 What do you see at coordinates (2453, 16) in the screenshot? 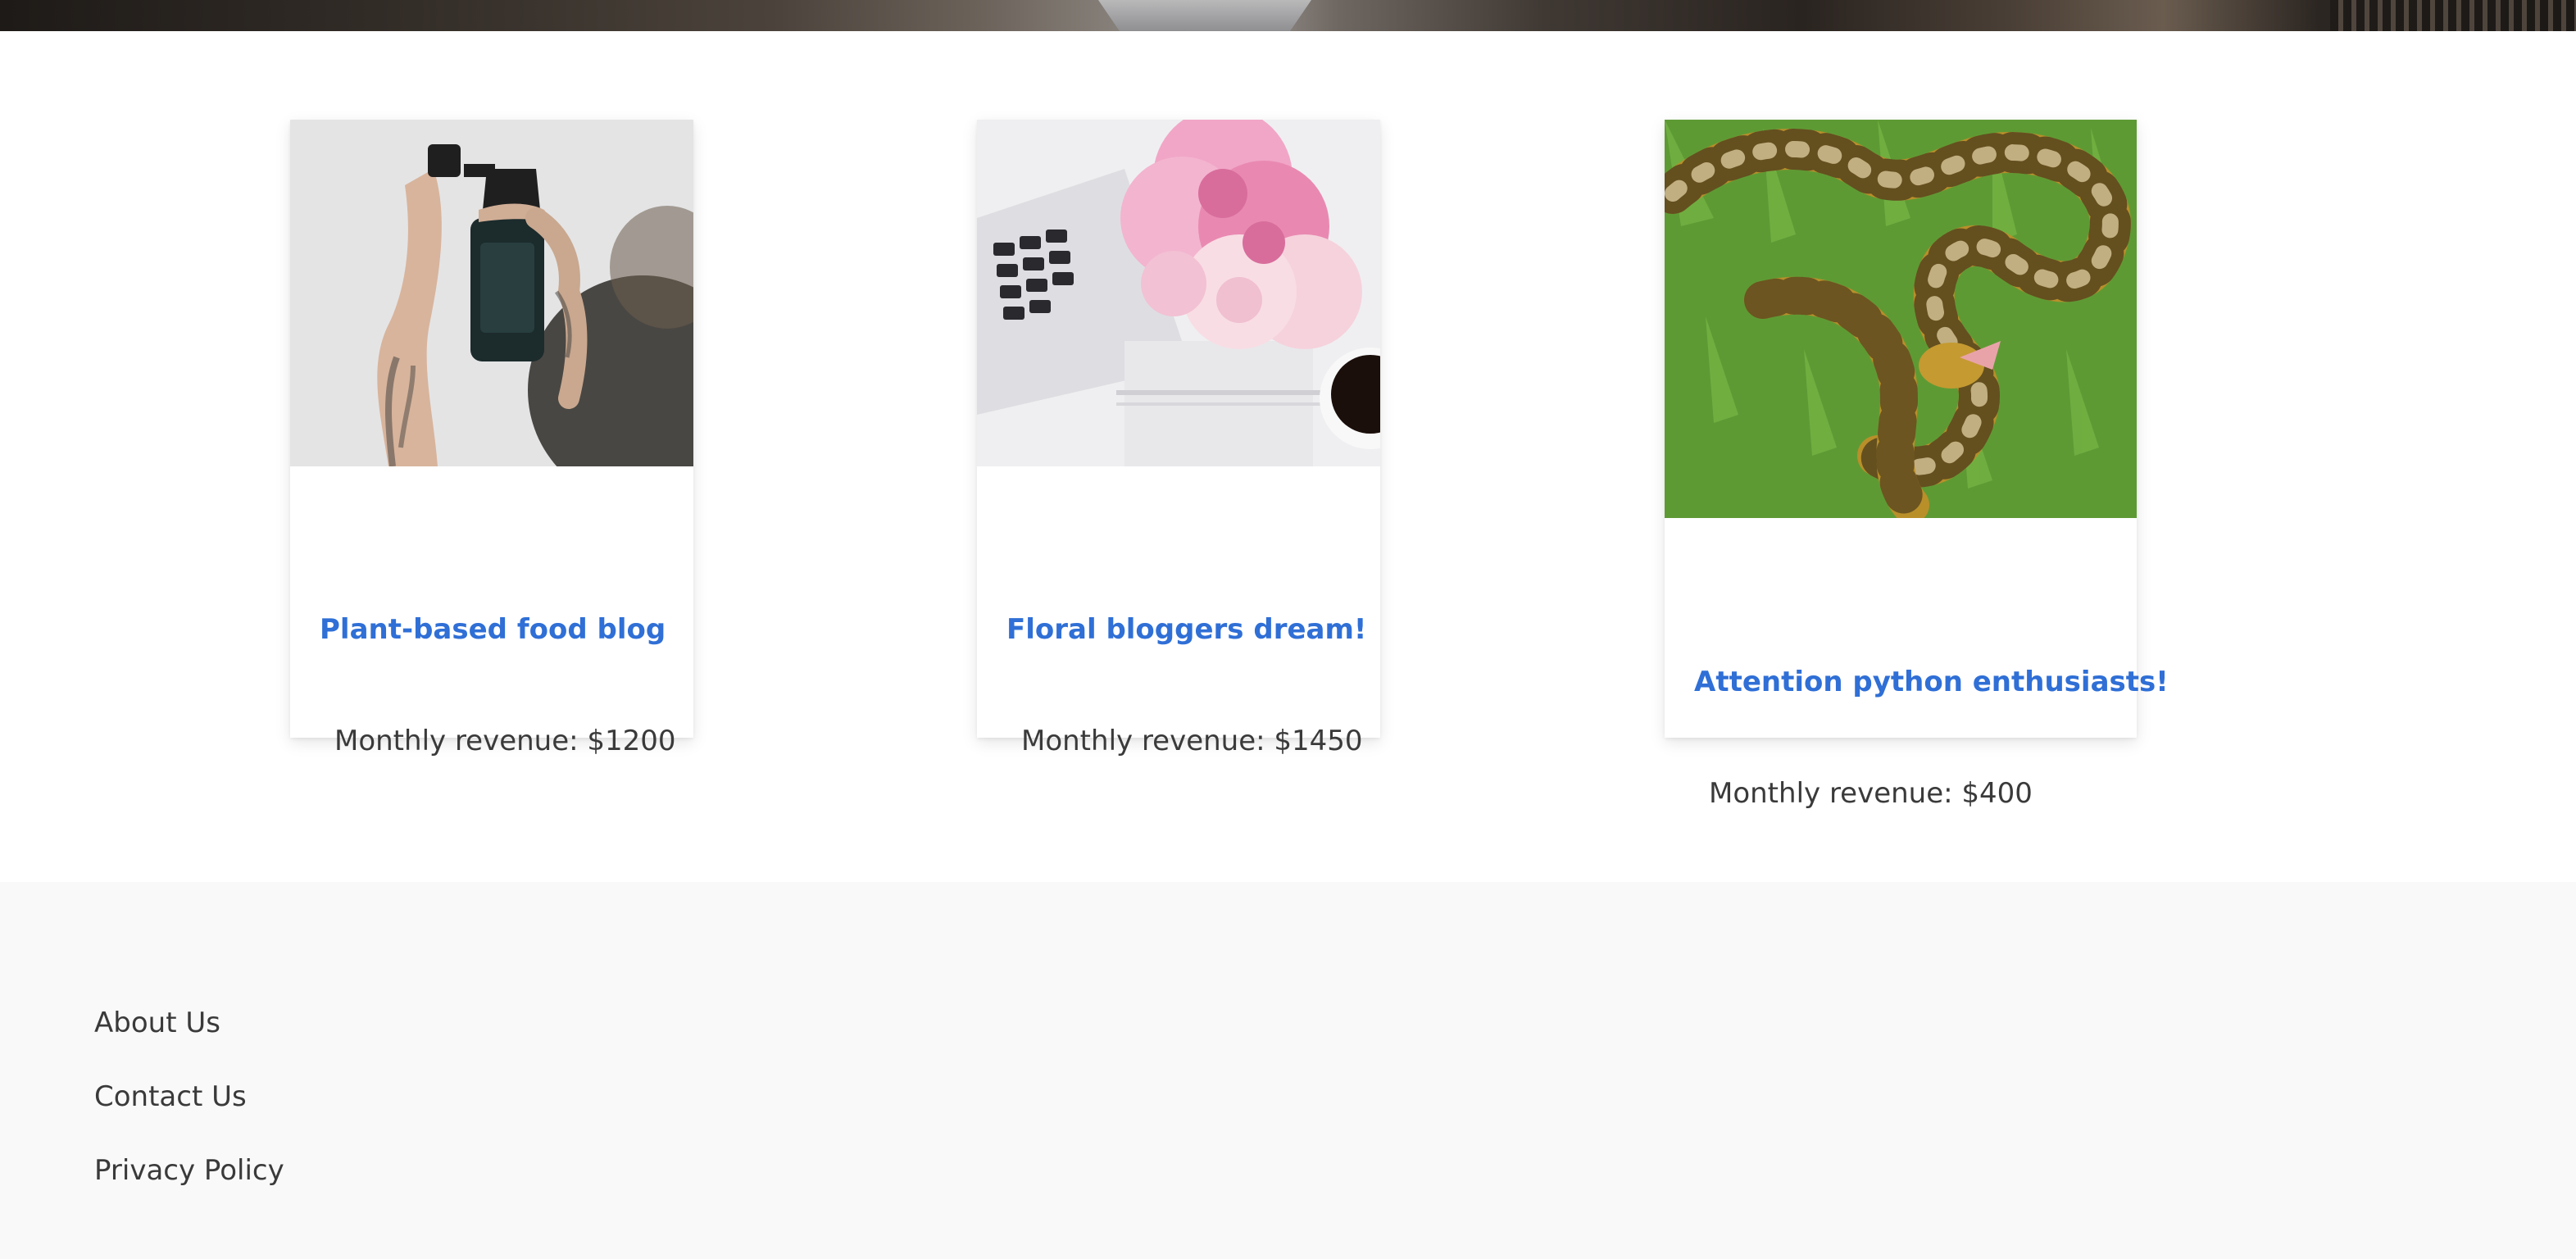
I see `hero-stripes-shape` at bounding box center [2453, 16].